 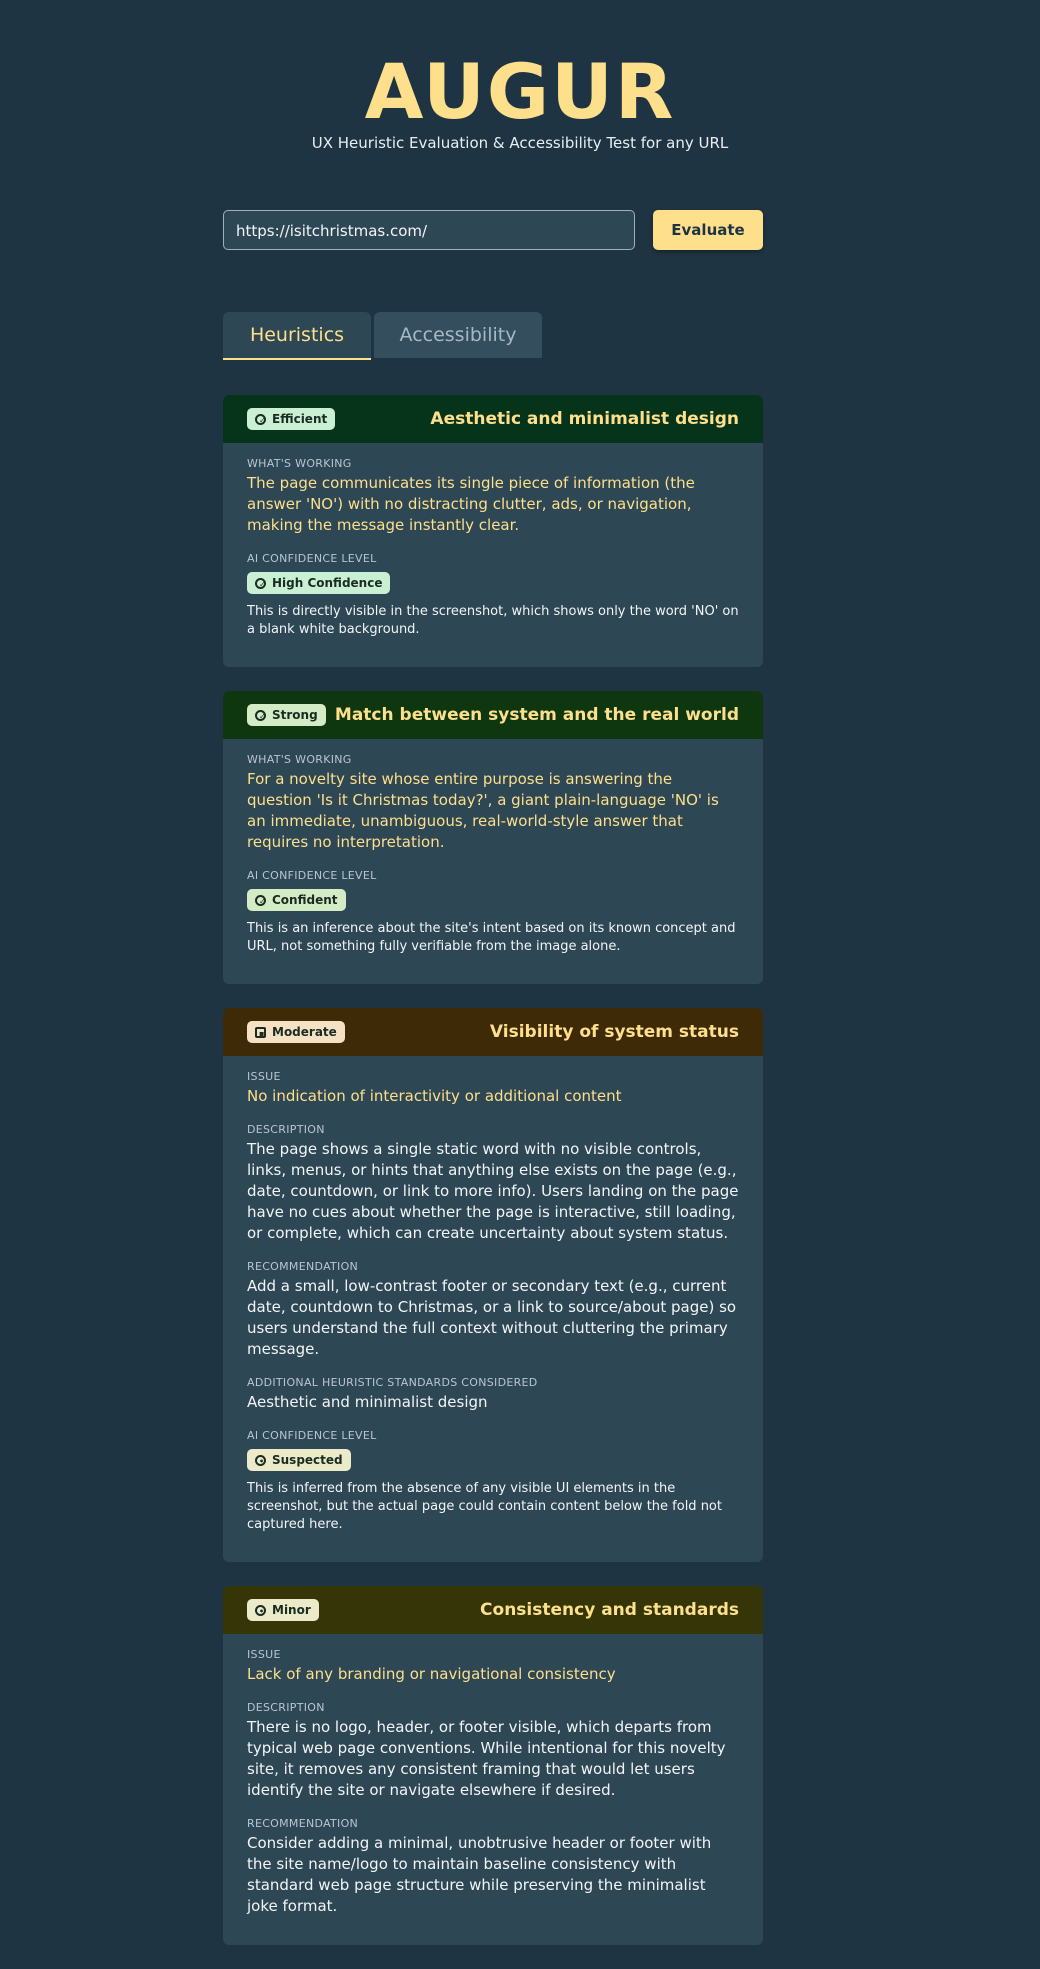 I want to click on card-title: Aesthetic and minimalist design, so click(x=584, y=419).